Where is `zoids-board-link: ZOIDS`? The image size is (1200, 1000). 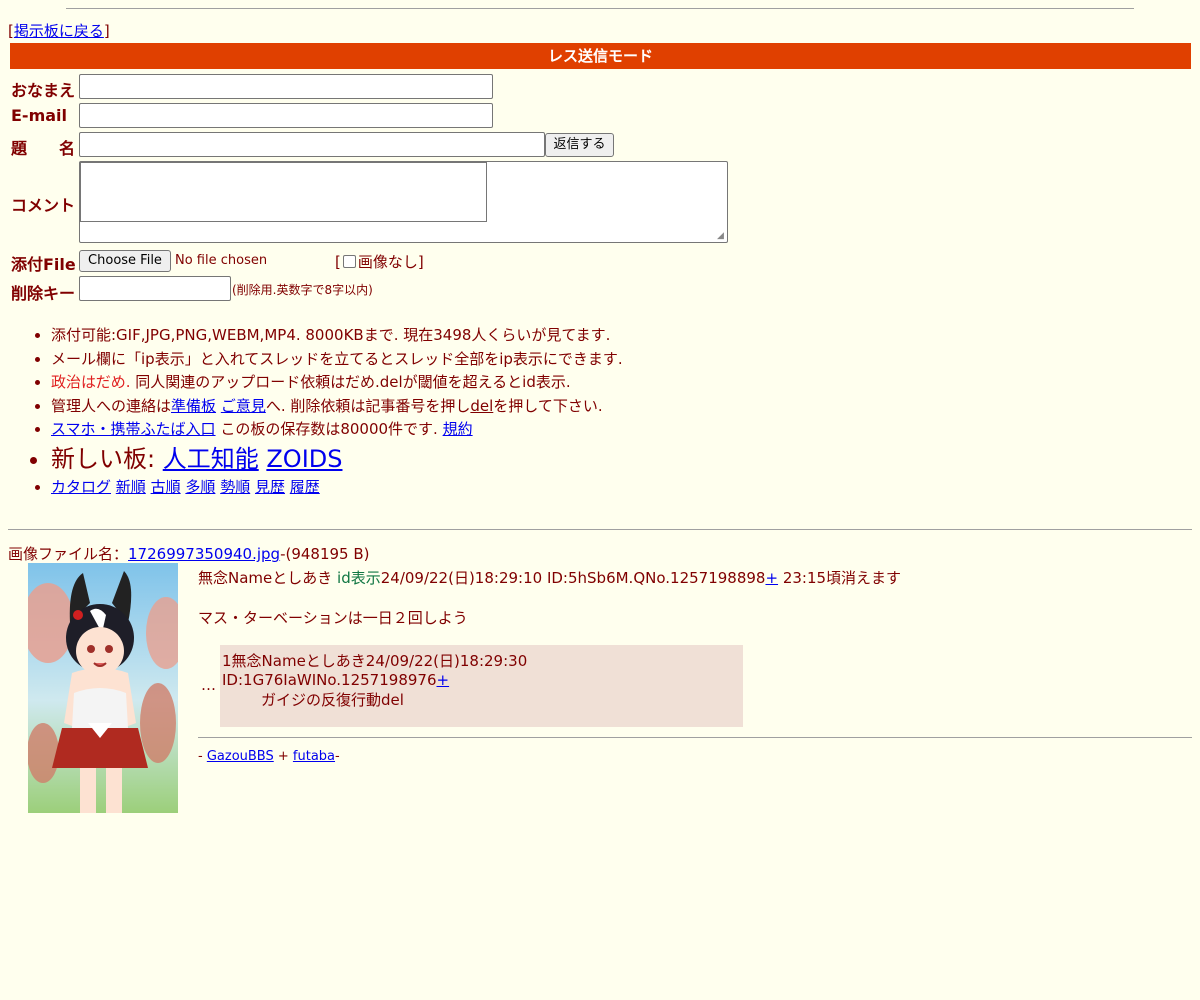
zoids-board-link: ZOIDS is located at coordinates (304, 459).